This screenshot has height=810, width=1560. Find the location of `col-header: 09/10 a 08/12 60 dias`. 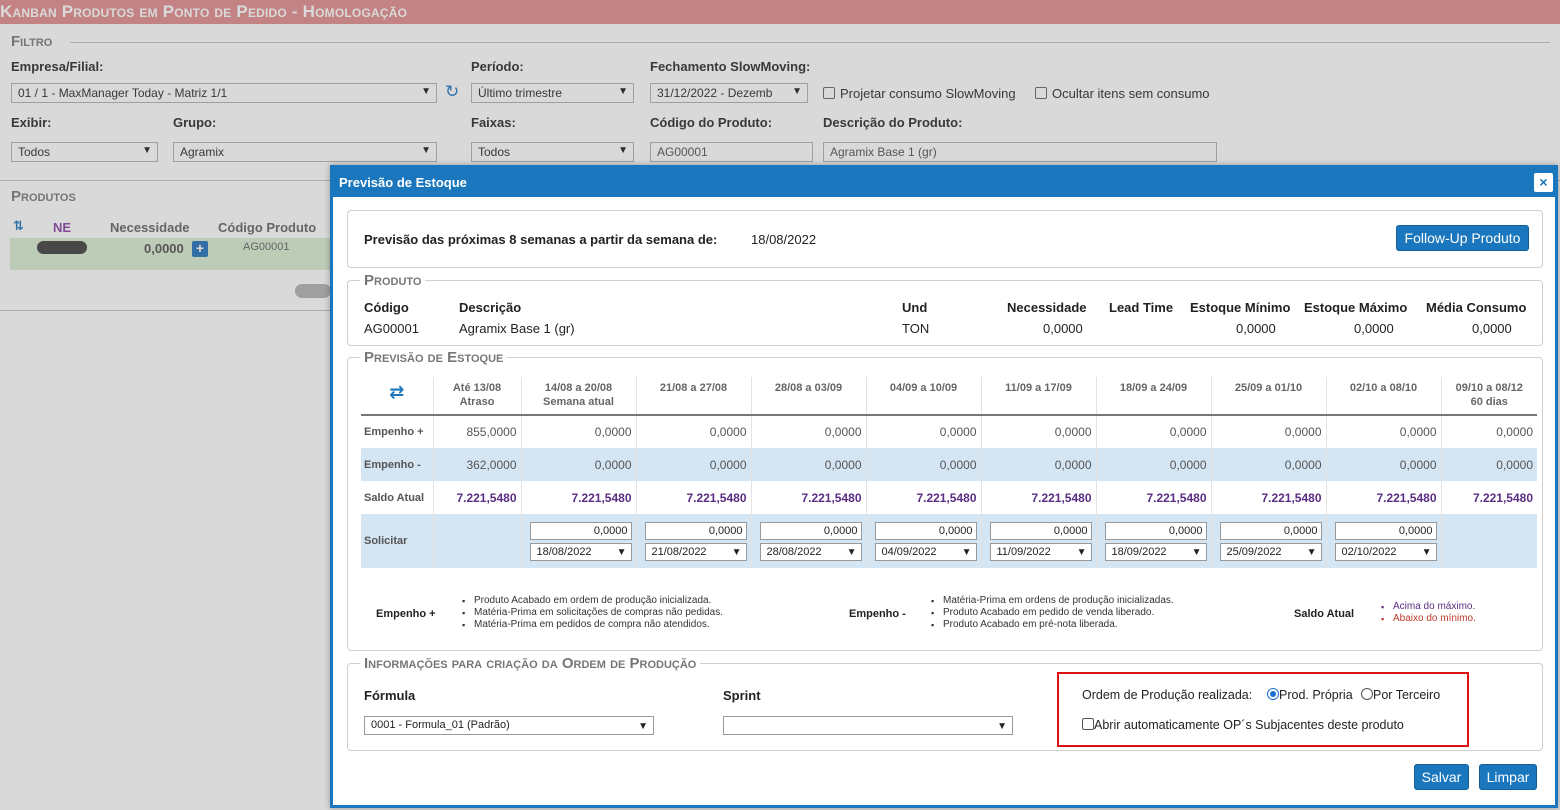

col-header: 09/10 a 08/12 60 dias is located at coordinates (1488, 396).